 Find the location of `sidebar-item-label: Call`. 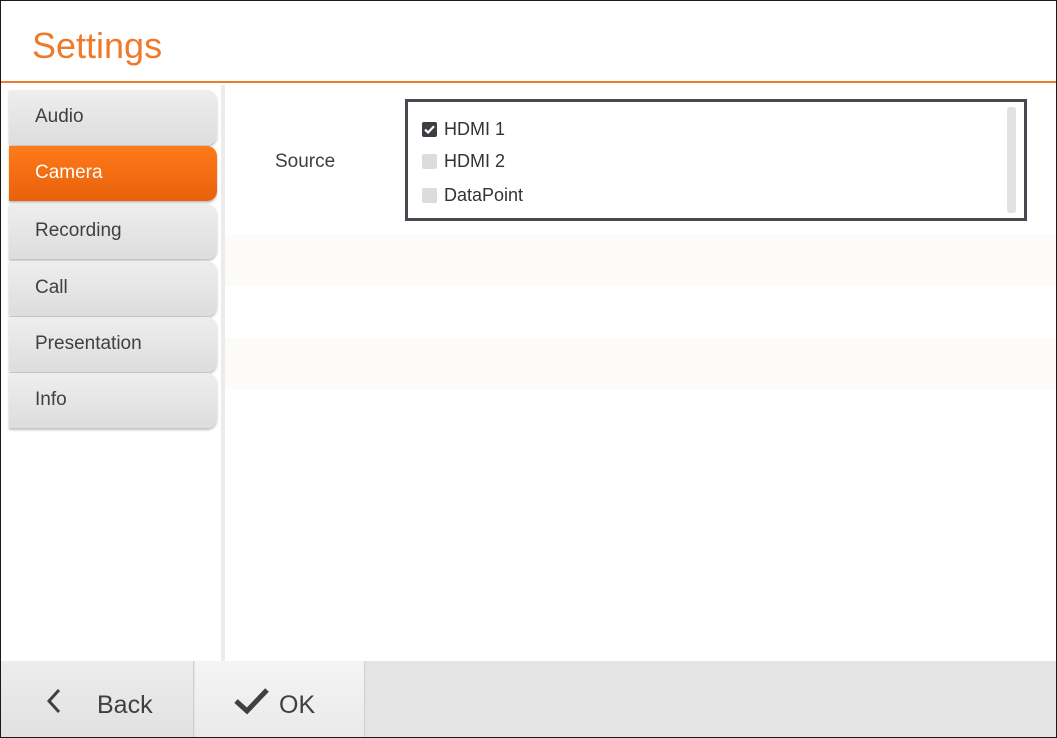

sidebar-item-label: Call is located at coordinates (51, 287).